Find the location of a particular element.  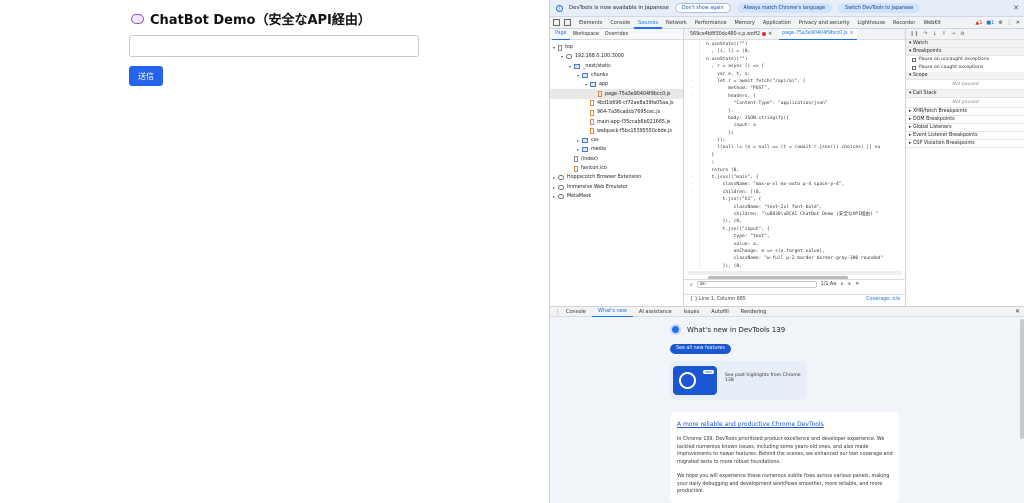

tree-item: ▾ top is located at coordinates (616, 47).